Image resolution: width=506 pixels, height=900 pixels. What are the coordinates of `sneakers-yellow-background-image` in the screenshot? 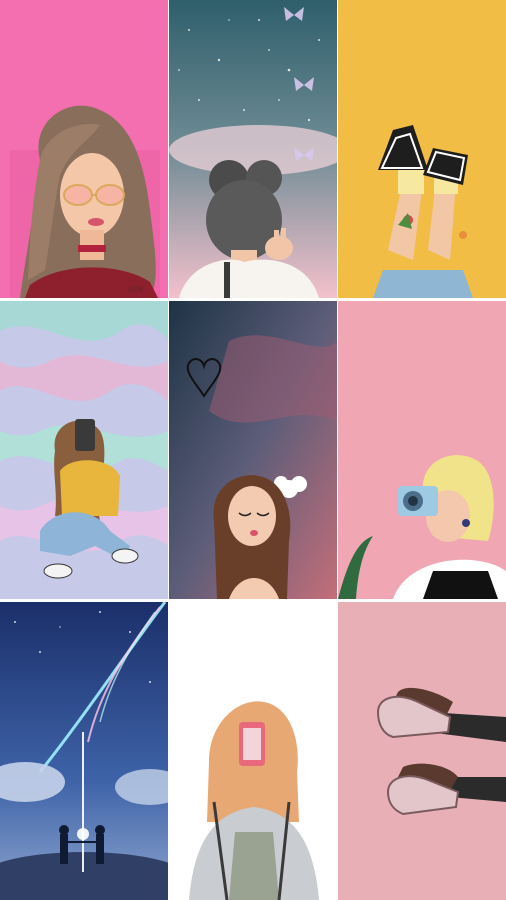 It's located at (422, 149).